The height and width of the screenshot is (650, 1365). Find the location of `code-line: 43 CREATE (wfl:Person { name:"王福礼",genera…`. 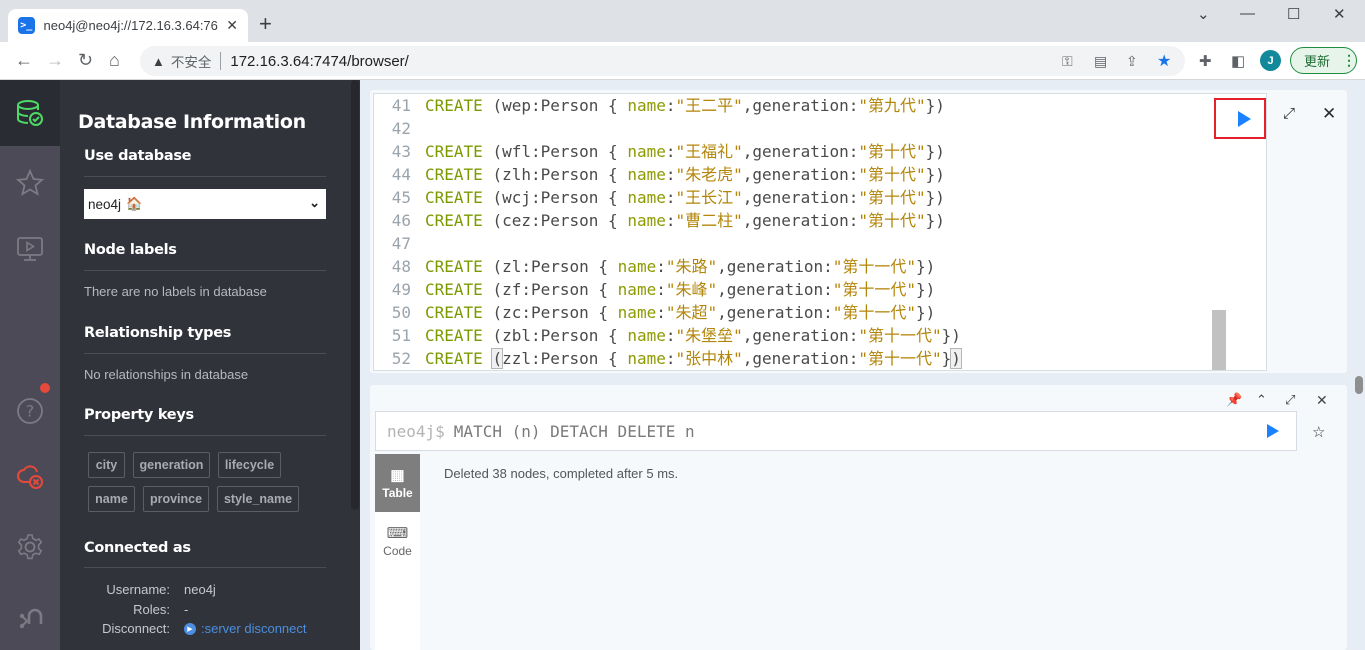

code-line: 43 CREATE (wfl:Person { name:"王福礼",genera… is located at coordinates (659, 151).